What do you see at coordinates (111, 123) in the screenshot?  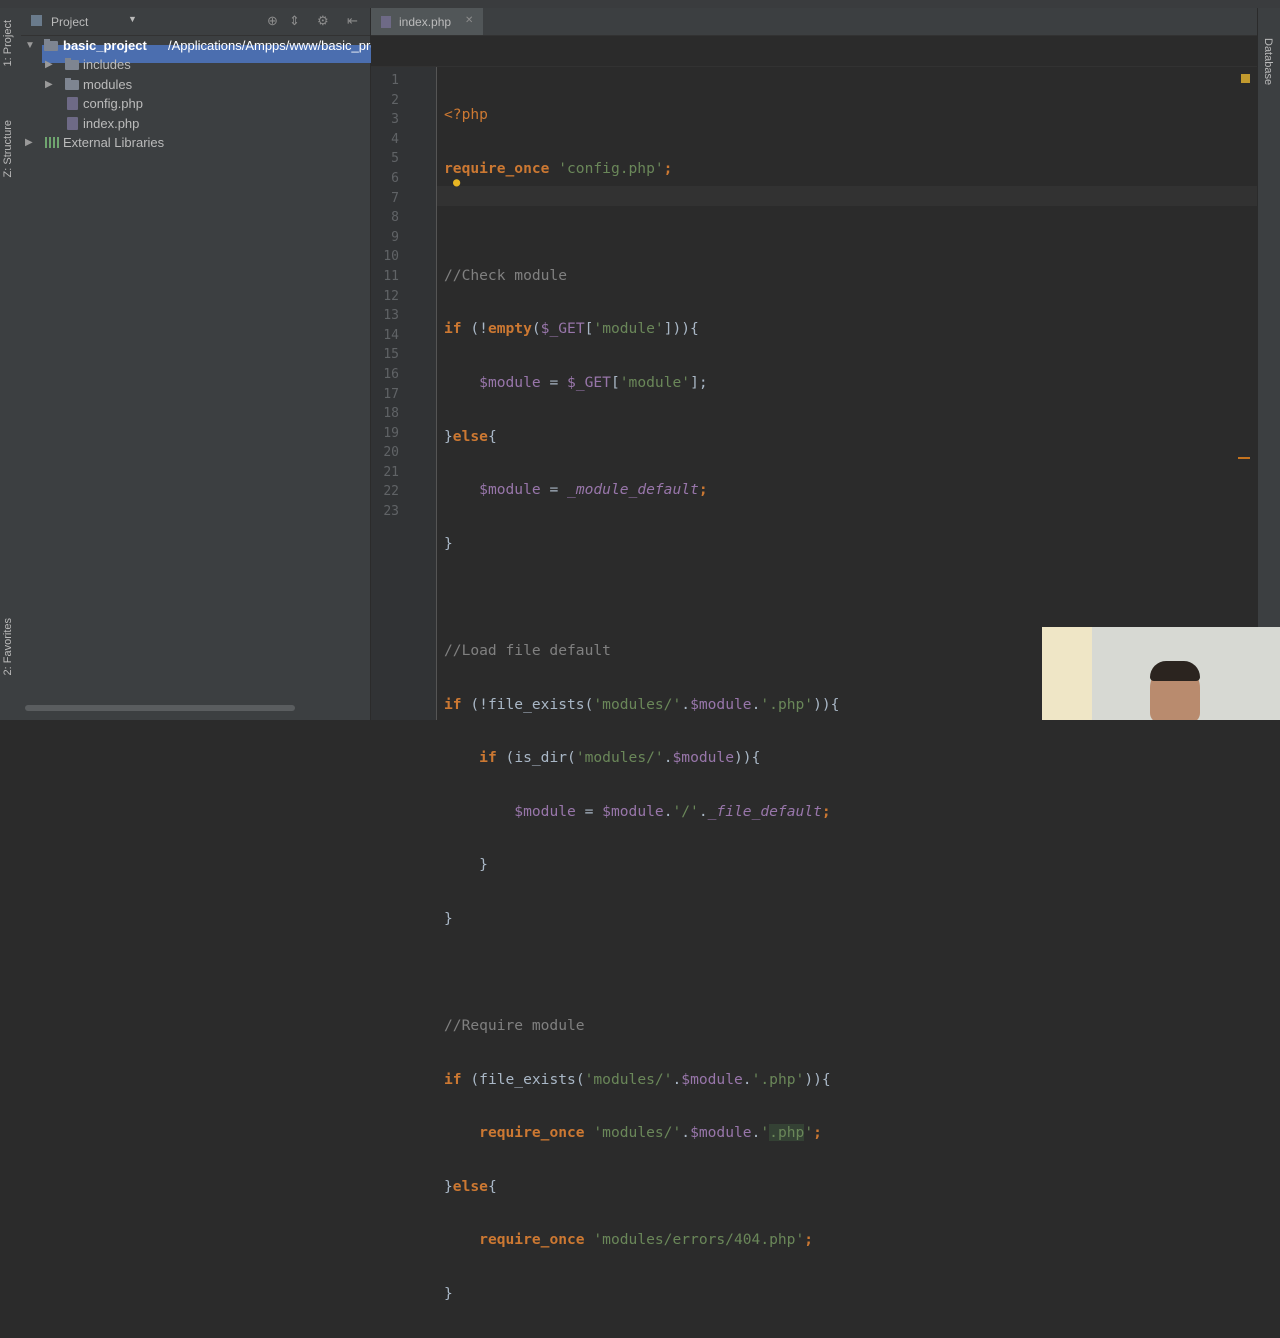 I see `tree-item-label: index.php` at bounding box center [111, 123].